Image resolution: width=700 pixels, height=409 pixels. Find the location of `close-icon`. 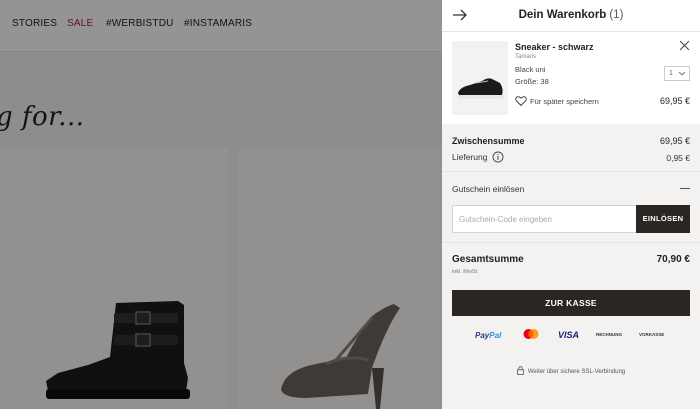

close-icon is located at coordinates (684, 45).